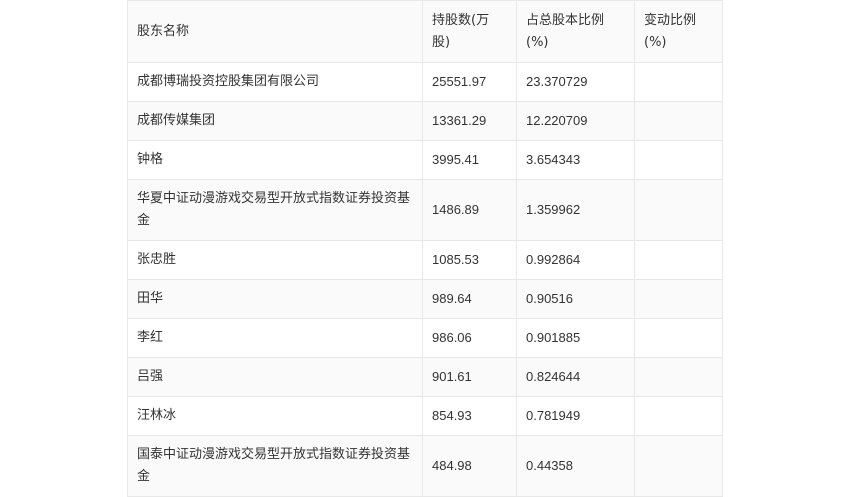  Describe the element at coordinates (469, 210) in the screenshot. I see `cell-shares: 1486.89` at that location.